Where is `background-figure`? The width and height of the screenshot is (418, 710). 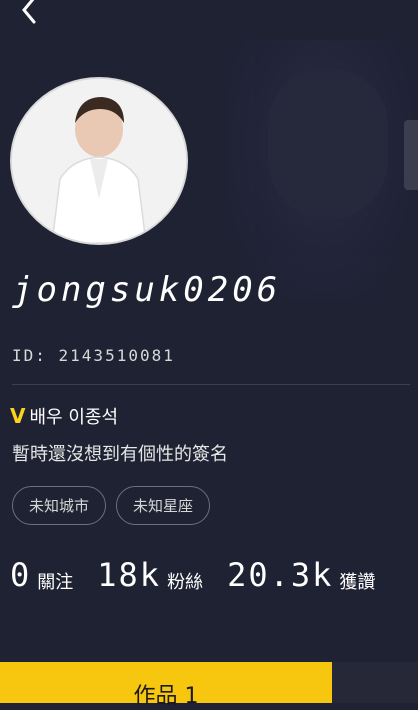
background-figure is located at coordinates (328, 145).